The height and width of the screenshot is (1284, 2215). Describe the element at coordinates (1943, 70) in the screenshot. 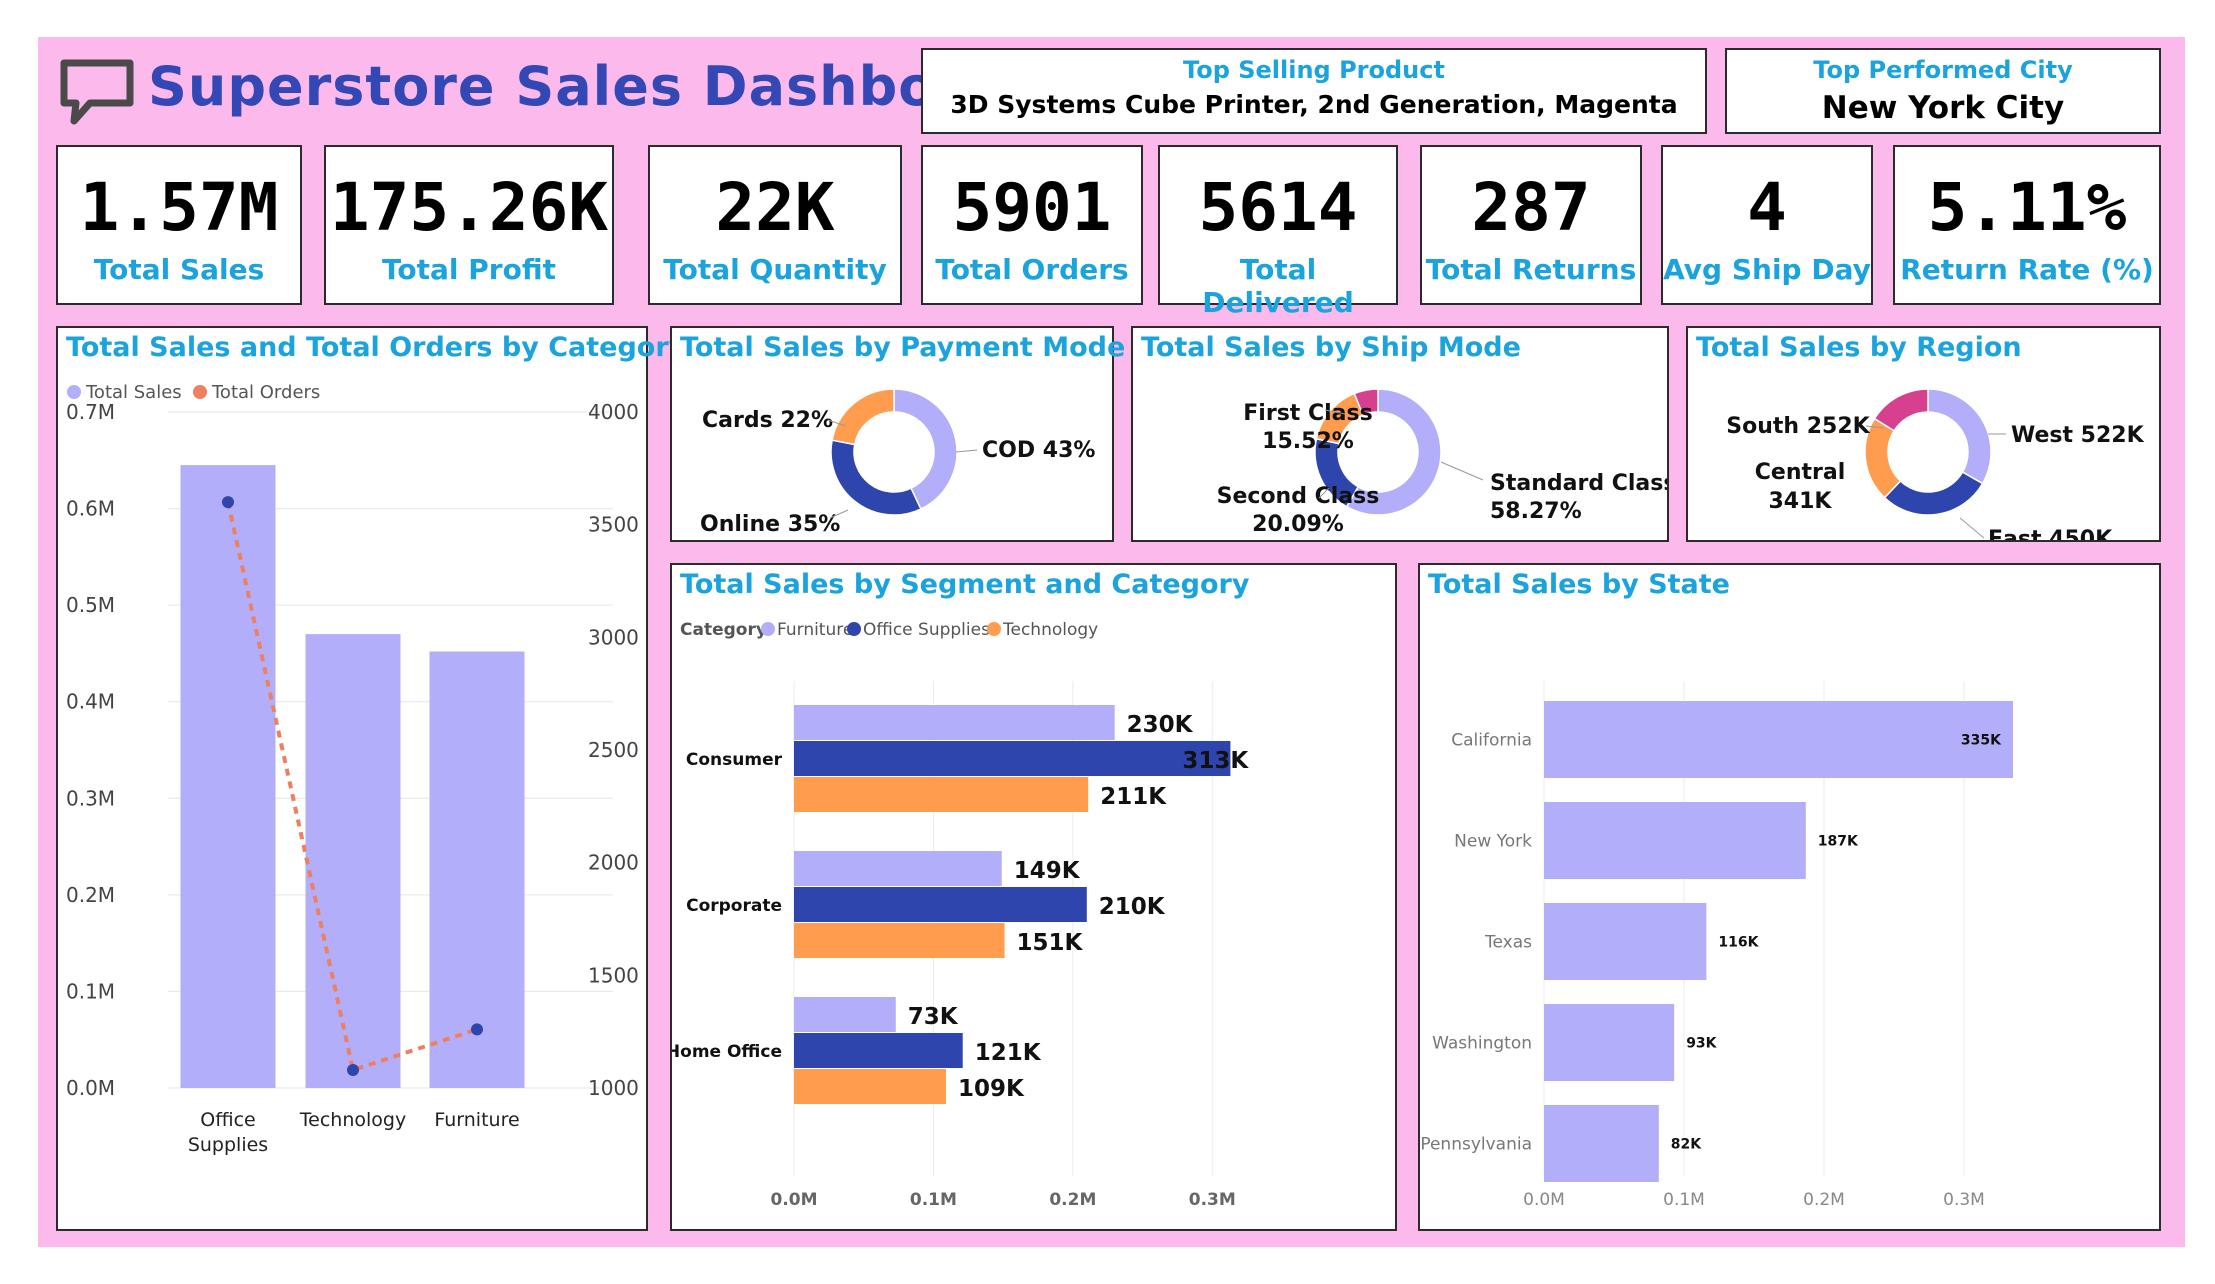

I see `top-city-label: Top Performed City` at that location.